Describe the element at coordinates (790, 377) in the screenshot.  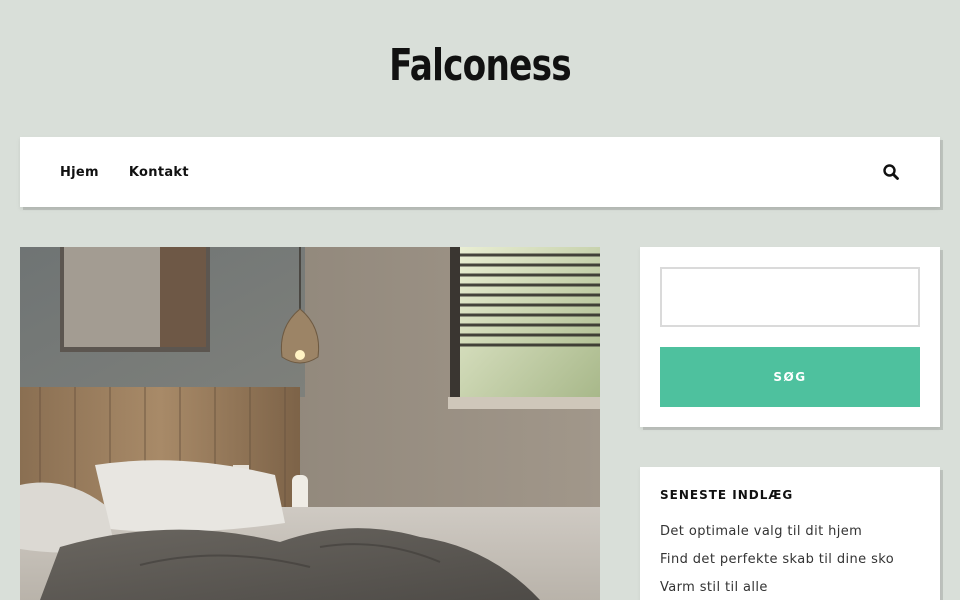
I see `search-button: SØG` at that location.